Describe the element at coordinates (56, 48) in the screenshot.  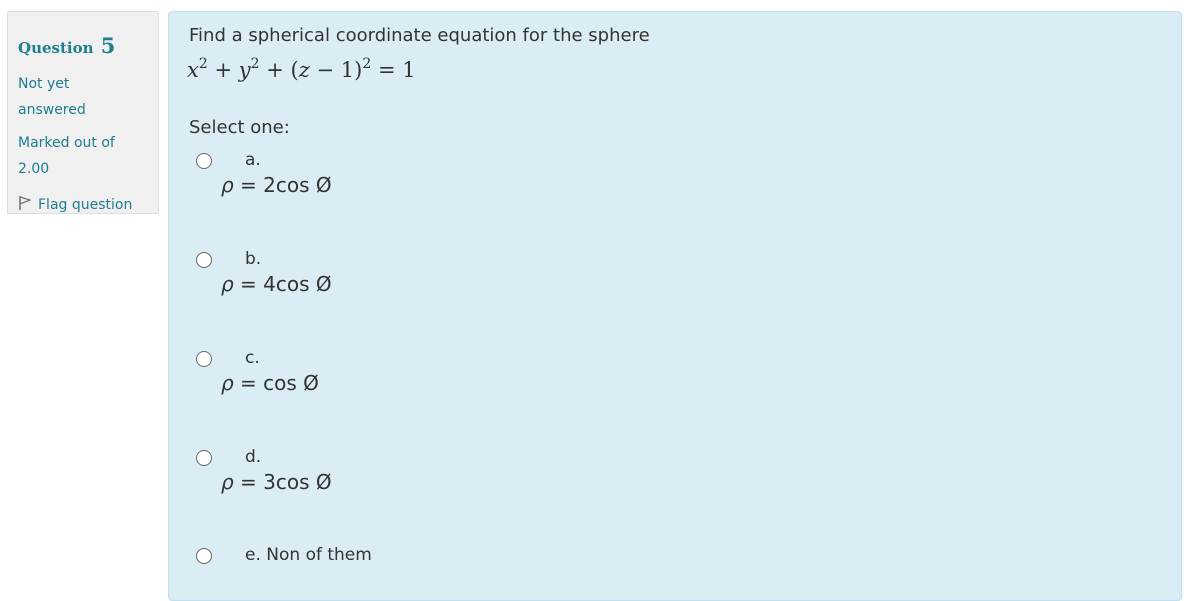
I see `question-label: Question` at that location.